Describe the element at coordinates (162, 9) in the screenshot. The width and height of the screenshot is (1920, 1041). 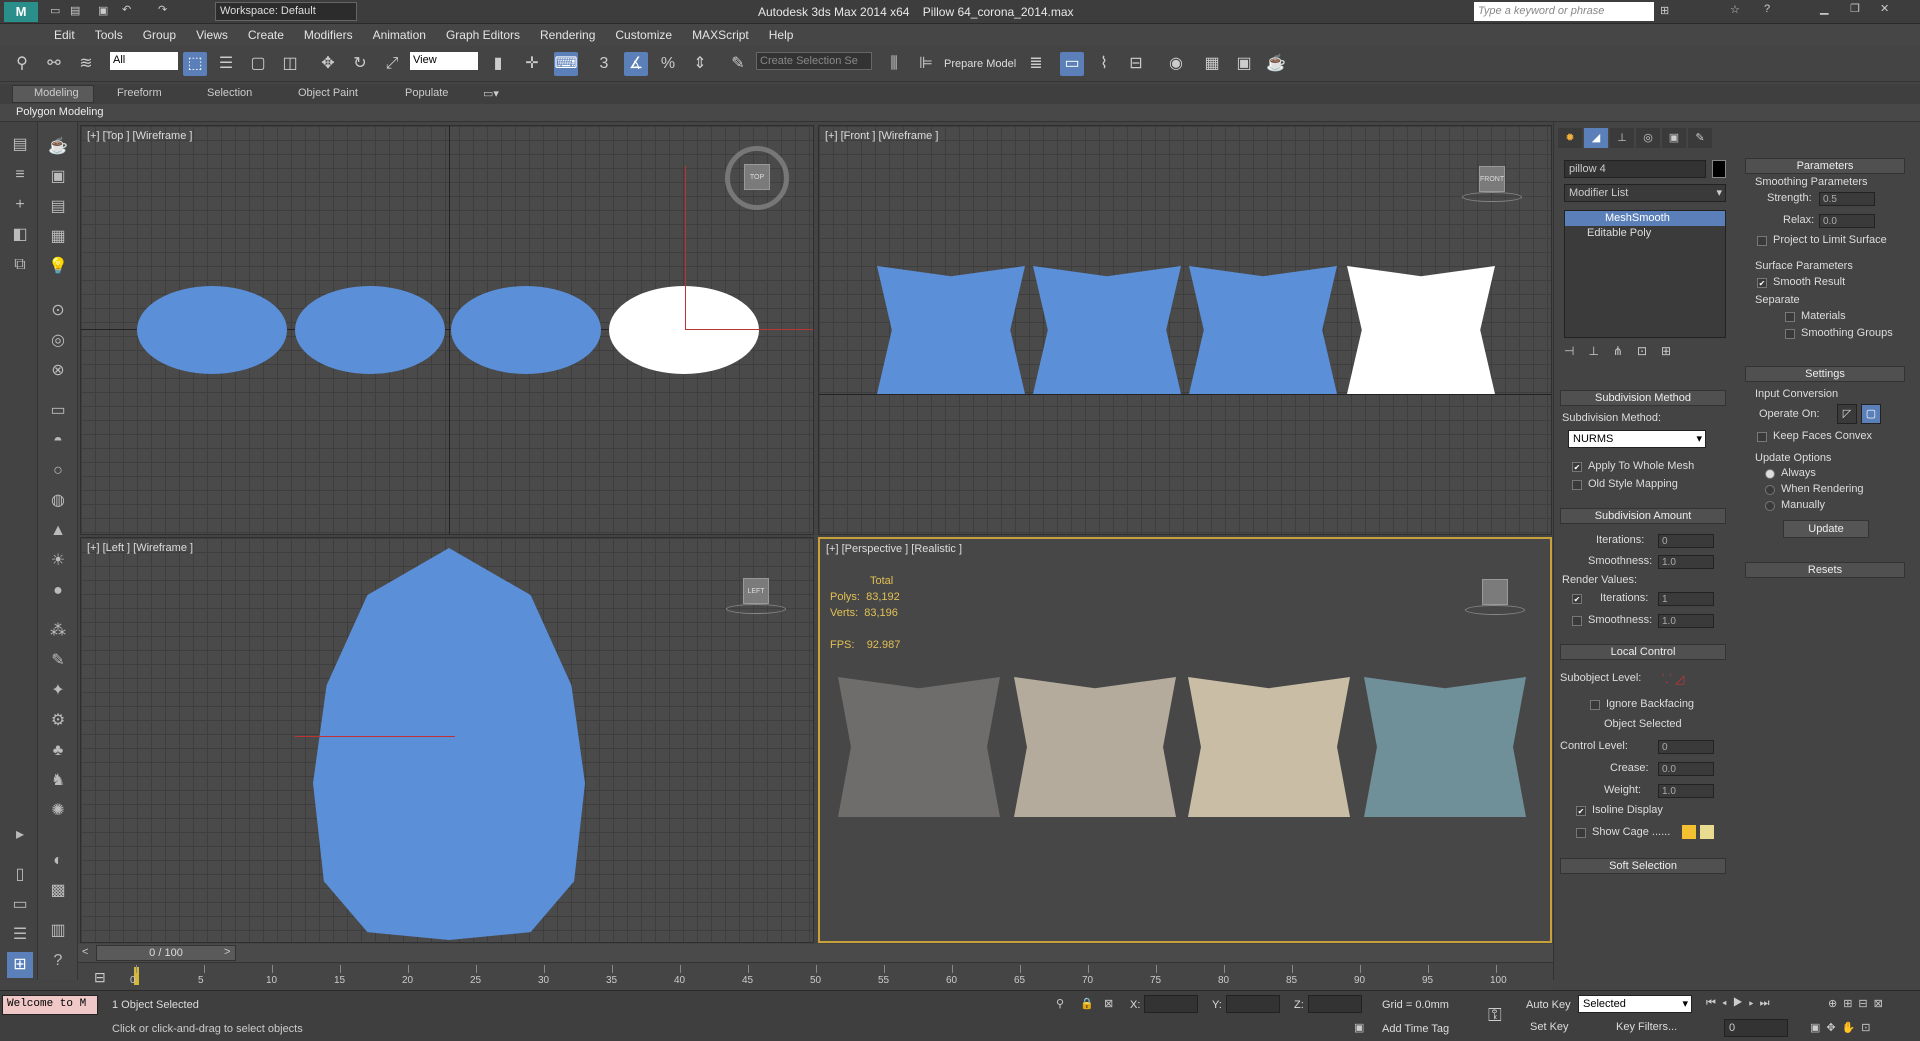
I see `redo-icon: ↷` at that location.